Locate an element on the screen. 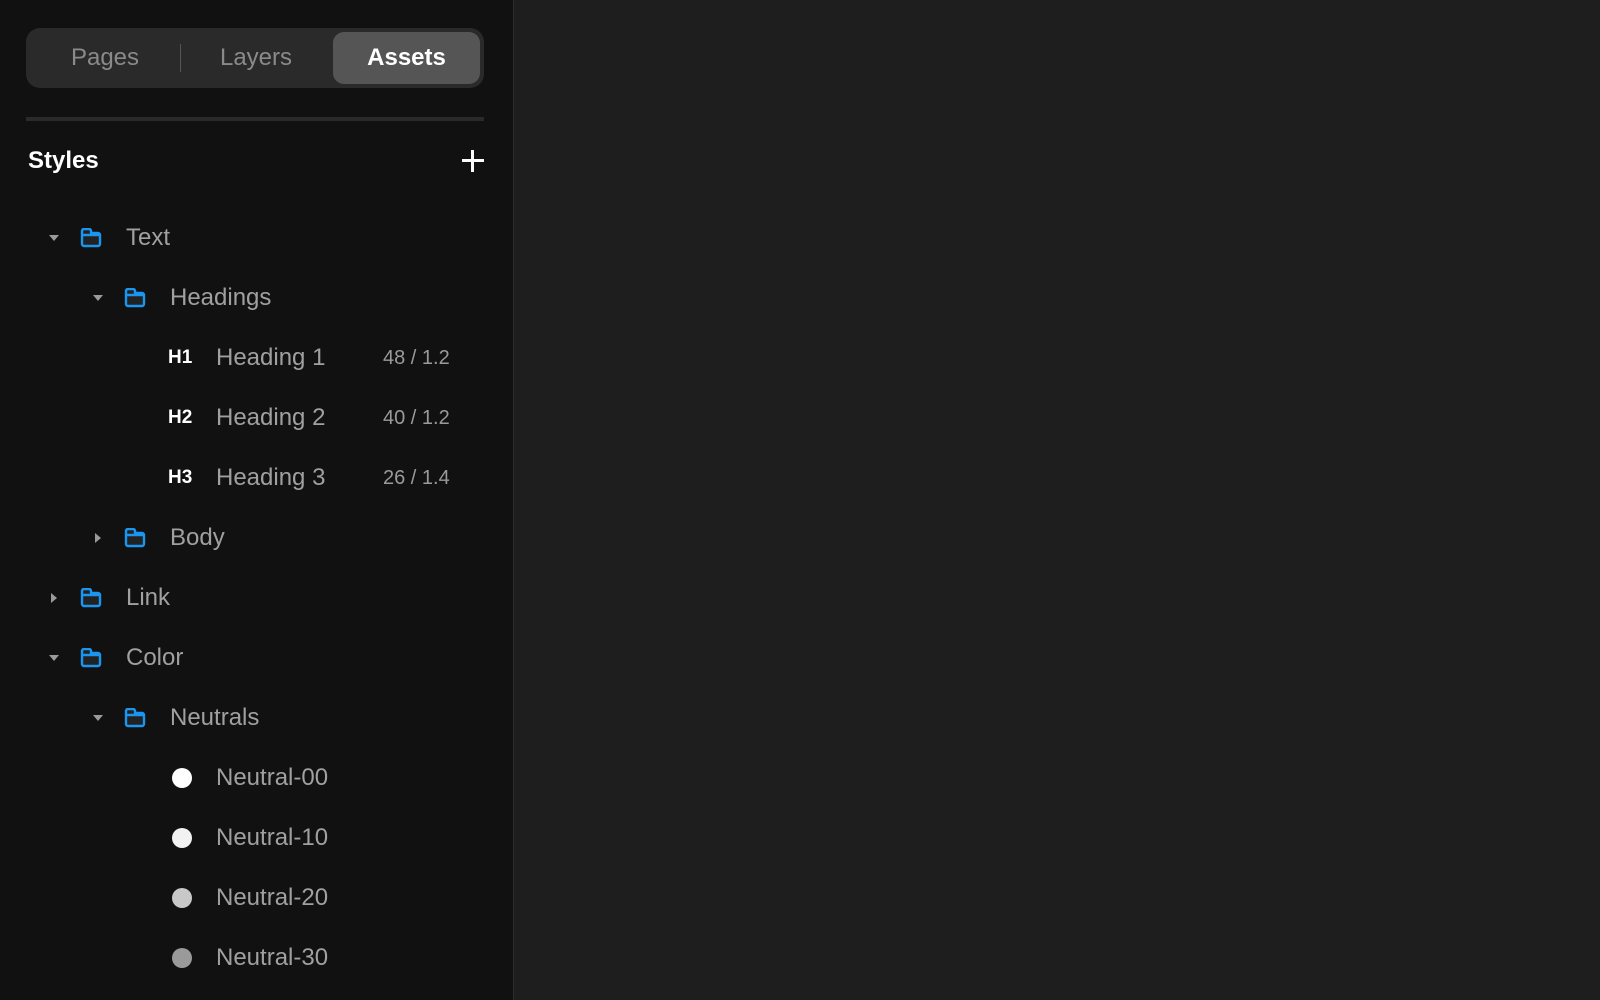  tree-item-neutrals: Neutrals is located at coordinates (250, 718).